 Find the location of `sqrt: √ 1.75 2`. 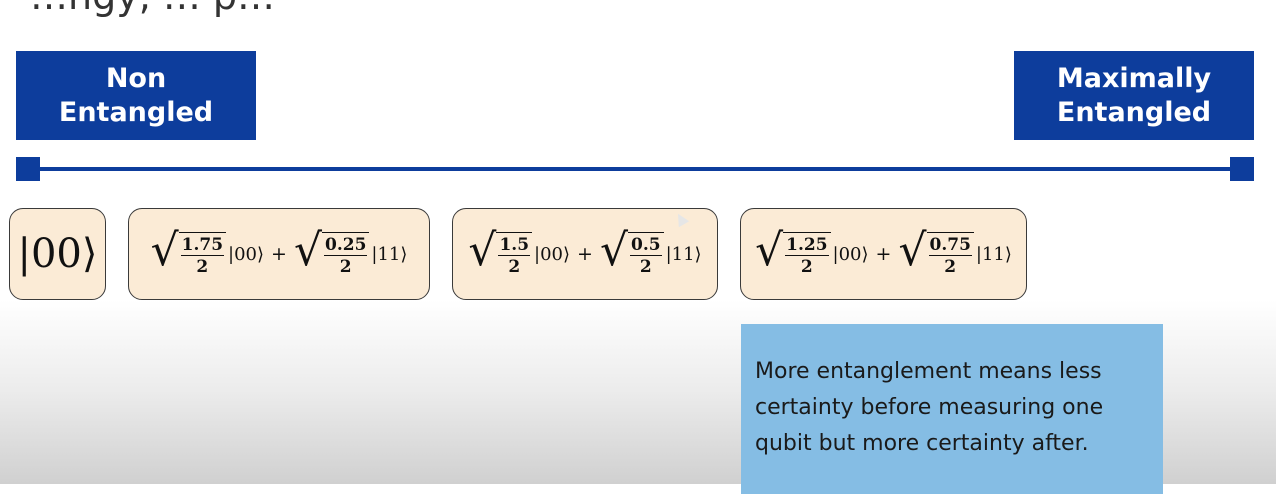

sqrt: √ 1.75 2 is located at coordinates (188, 250).